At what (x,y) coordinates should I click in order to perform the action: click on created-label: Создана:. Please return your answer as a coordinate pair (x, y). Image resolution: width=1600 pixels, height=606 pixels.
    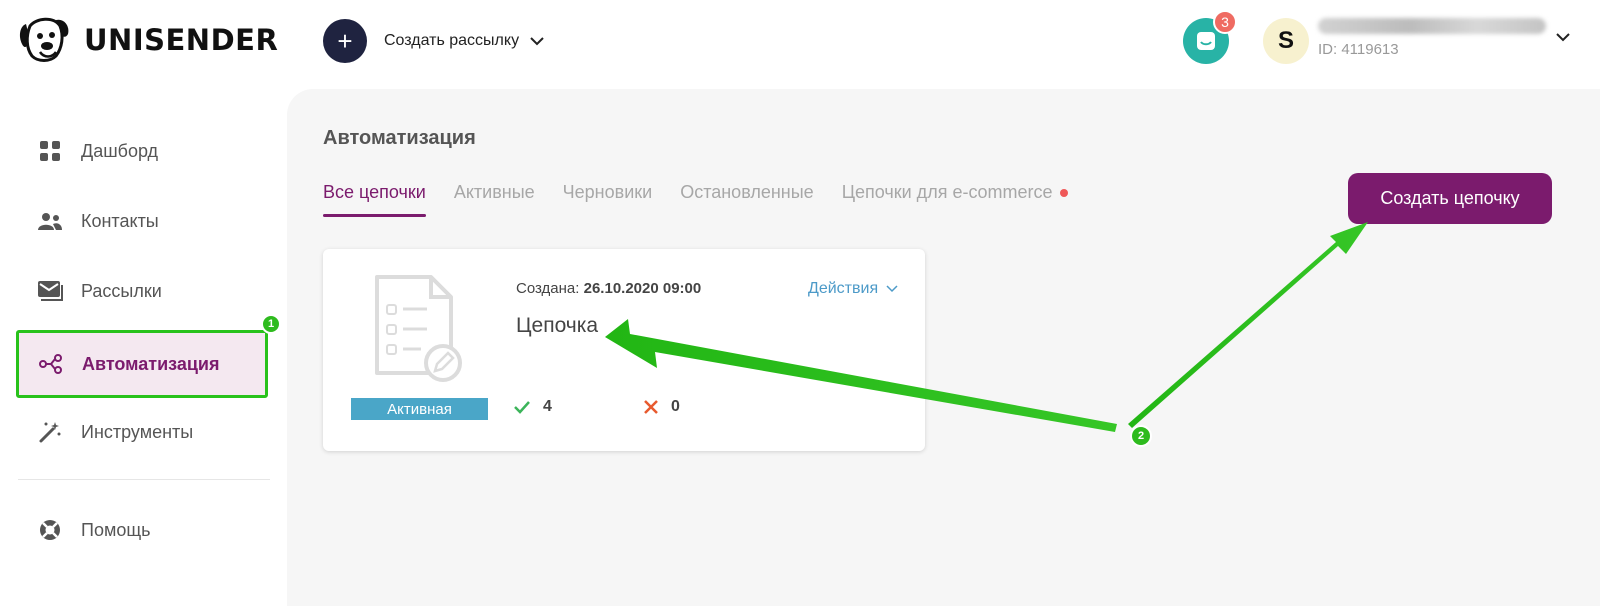
    Looking at the image, I should click on (548, 288).